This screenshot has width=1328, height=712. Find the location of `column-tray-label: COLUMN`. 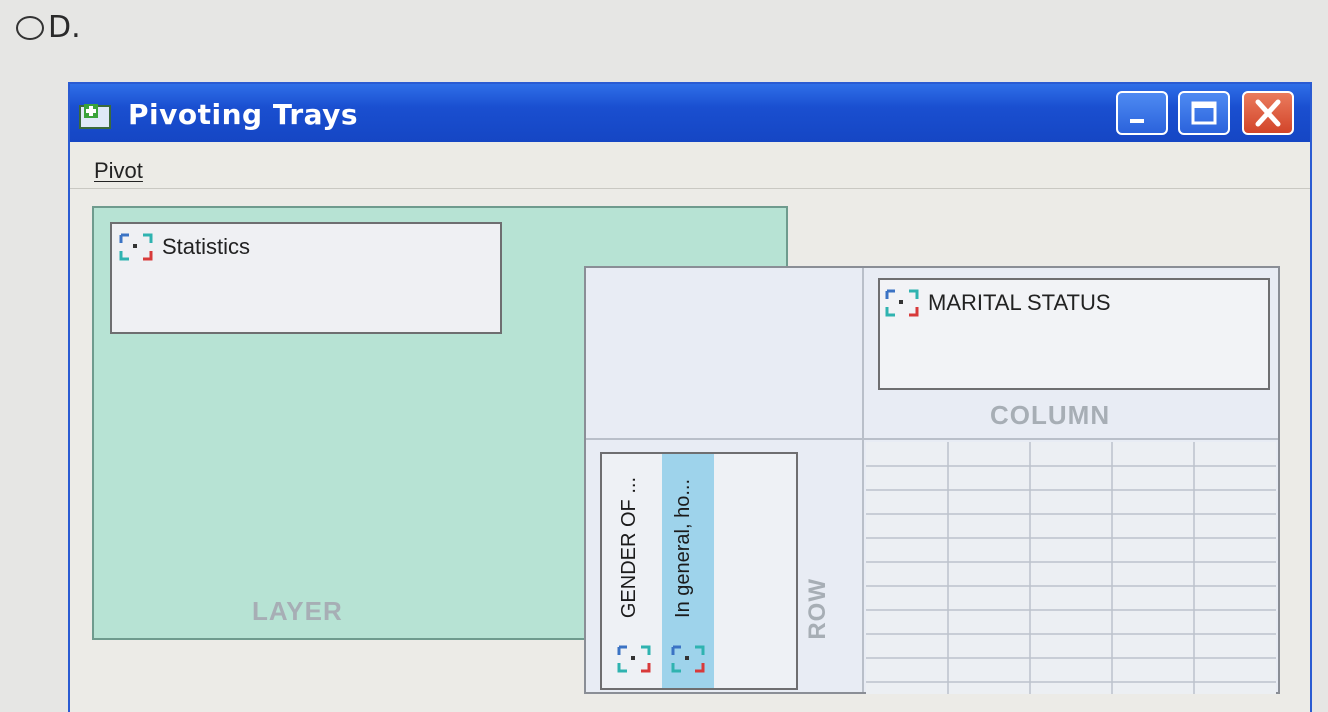

column-tray-label: COLUMN is located at coordinates (1050, 415).